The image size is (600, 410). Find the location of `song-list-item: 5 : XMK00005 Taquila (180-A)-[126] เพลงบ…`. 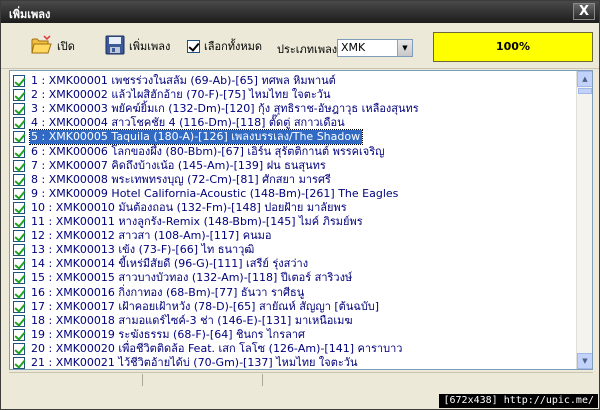

song-list-item: 5 : XMK00005 Taquila (180-A)-[126] เพลงบ… is located at coordinates (293, 137).